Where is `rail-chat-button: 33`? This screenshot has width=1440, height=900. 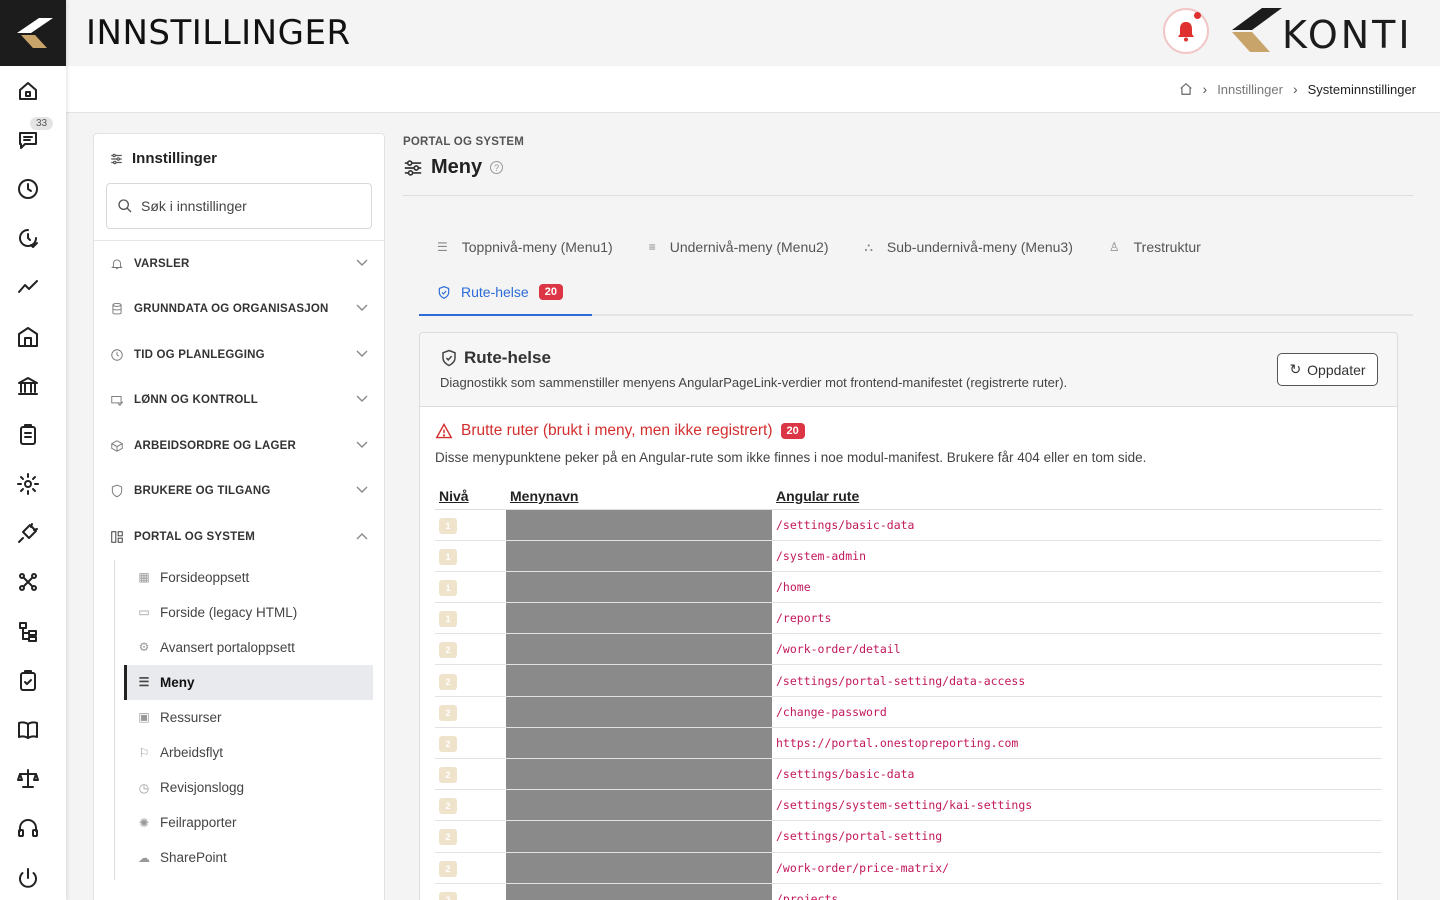 rail-chat-button: 33 is located at coordinates (28, 139).